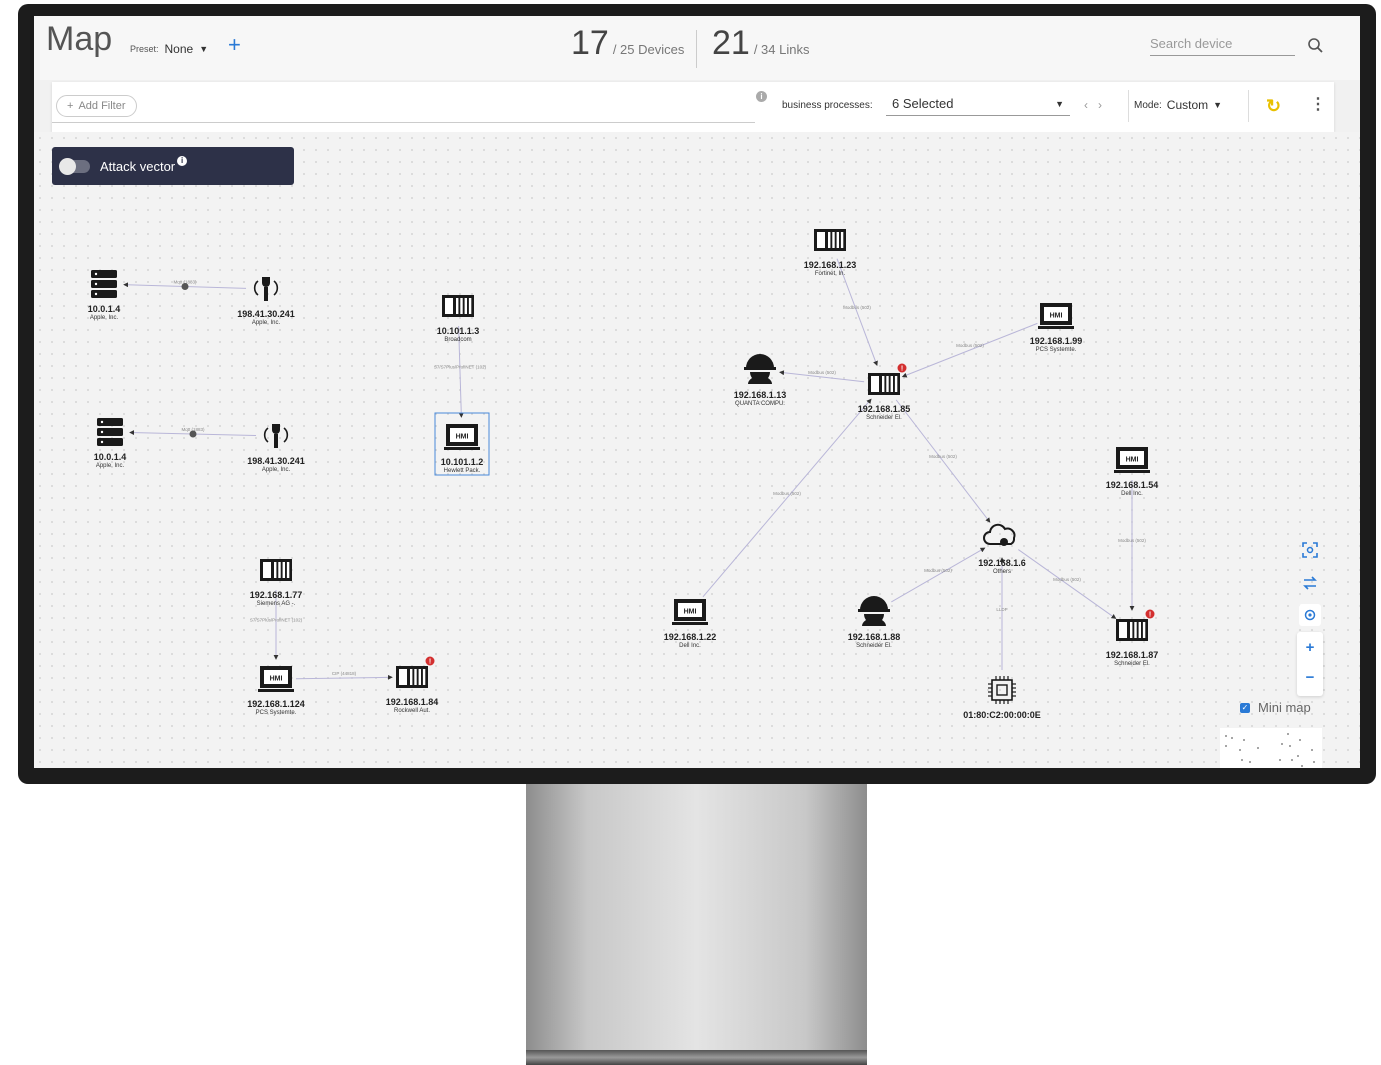 The height and width of the screenshot is (1065, 1381). Describe the element at coordinates (1178, 105) in the screenshot. I see `mode-dropdown: Mode: Custom ▼` at that location.